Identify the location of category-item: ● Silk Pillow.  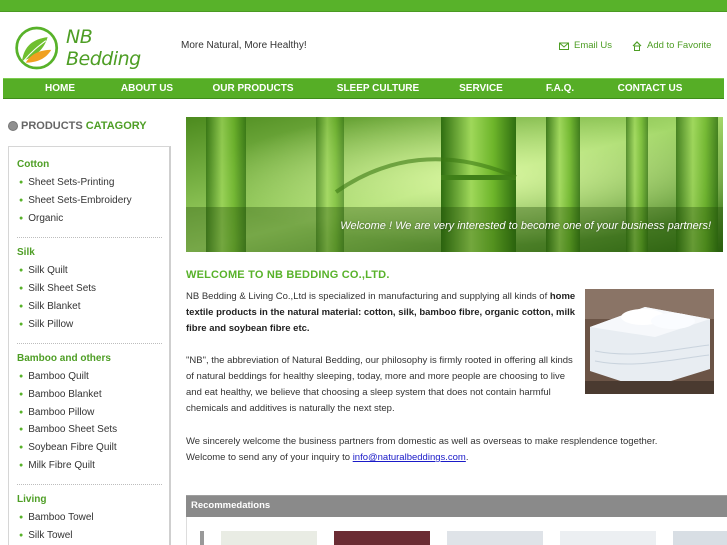
(46, 324).